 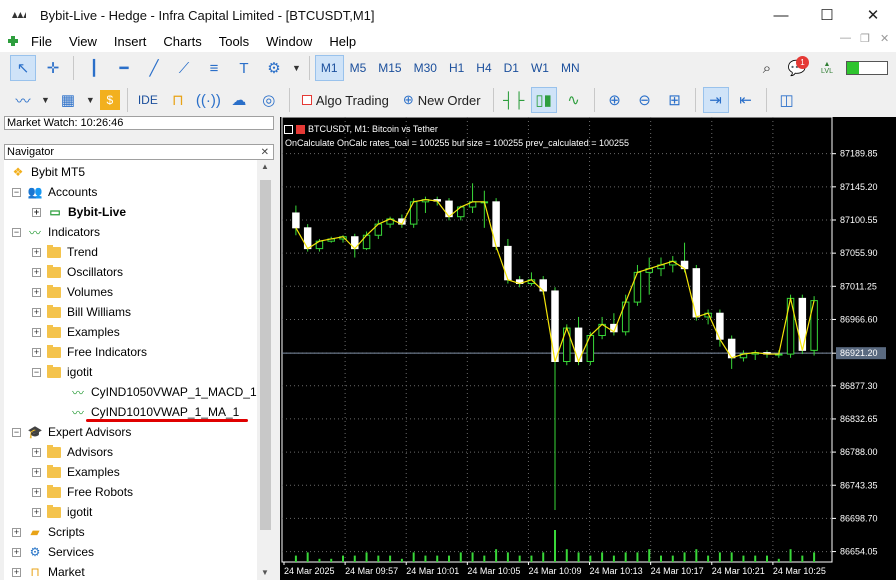 What do you see at coordinates (130, 41) in the screenshot?
I see `menu-insert: Insert` at bounding box center [130, 41].